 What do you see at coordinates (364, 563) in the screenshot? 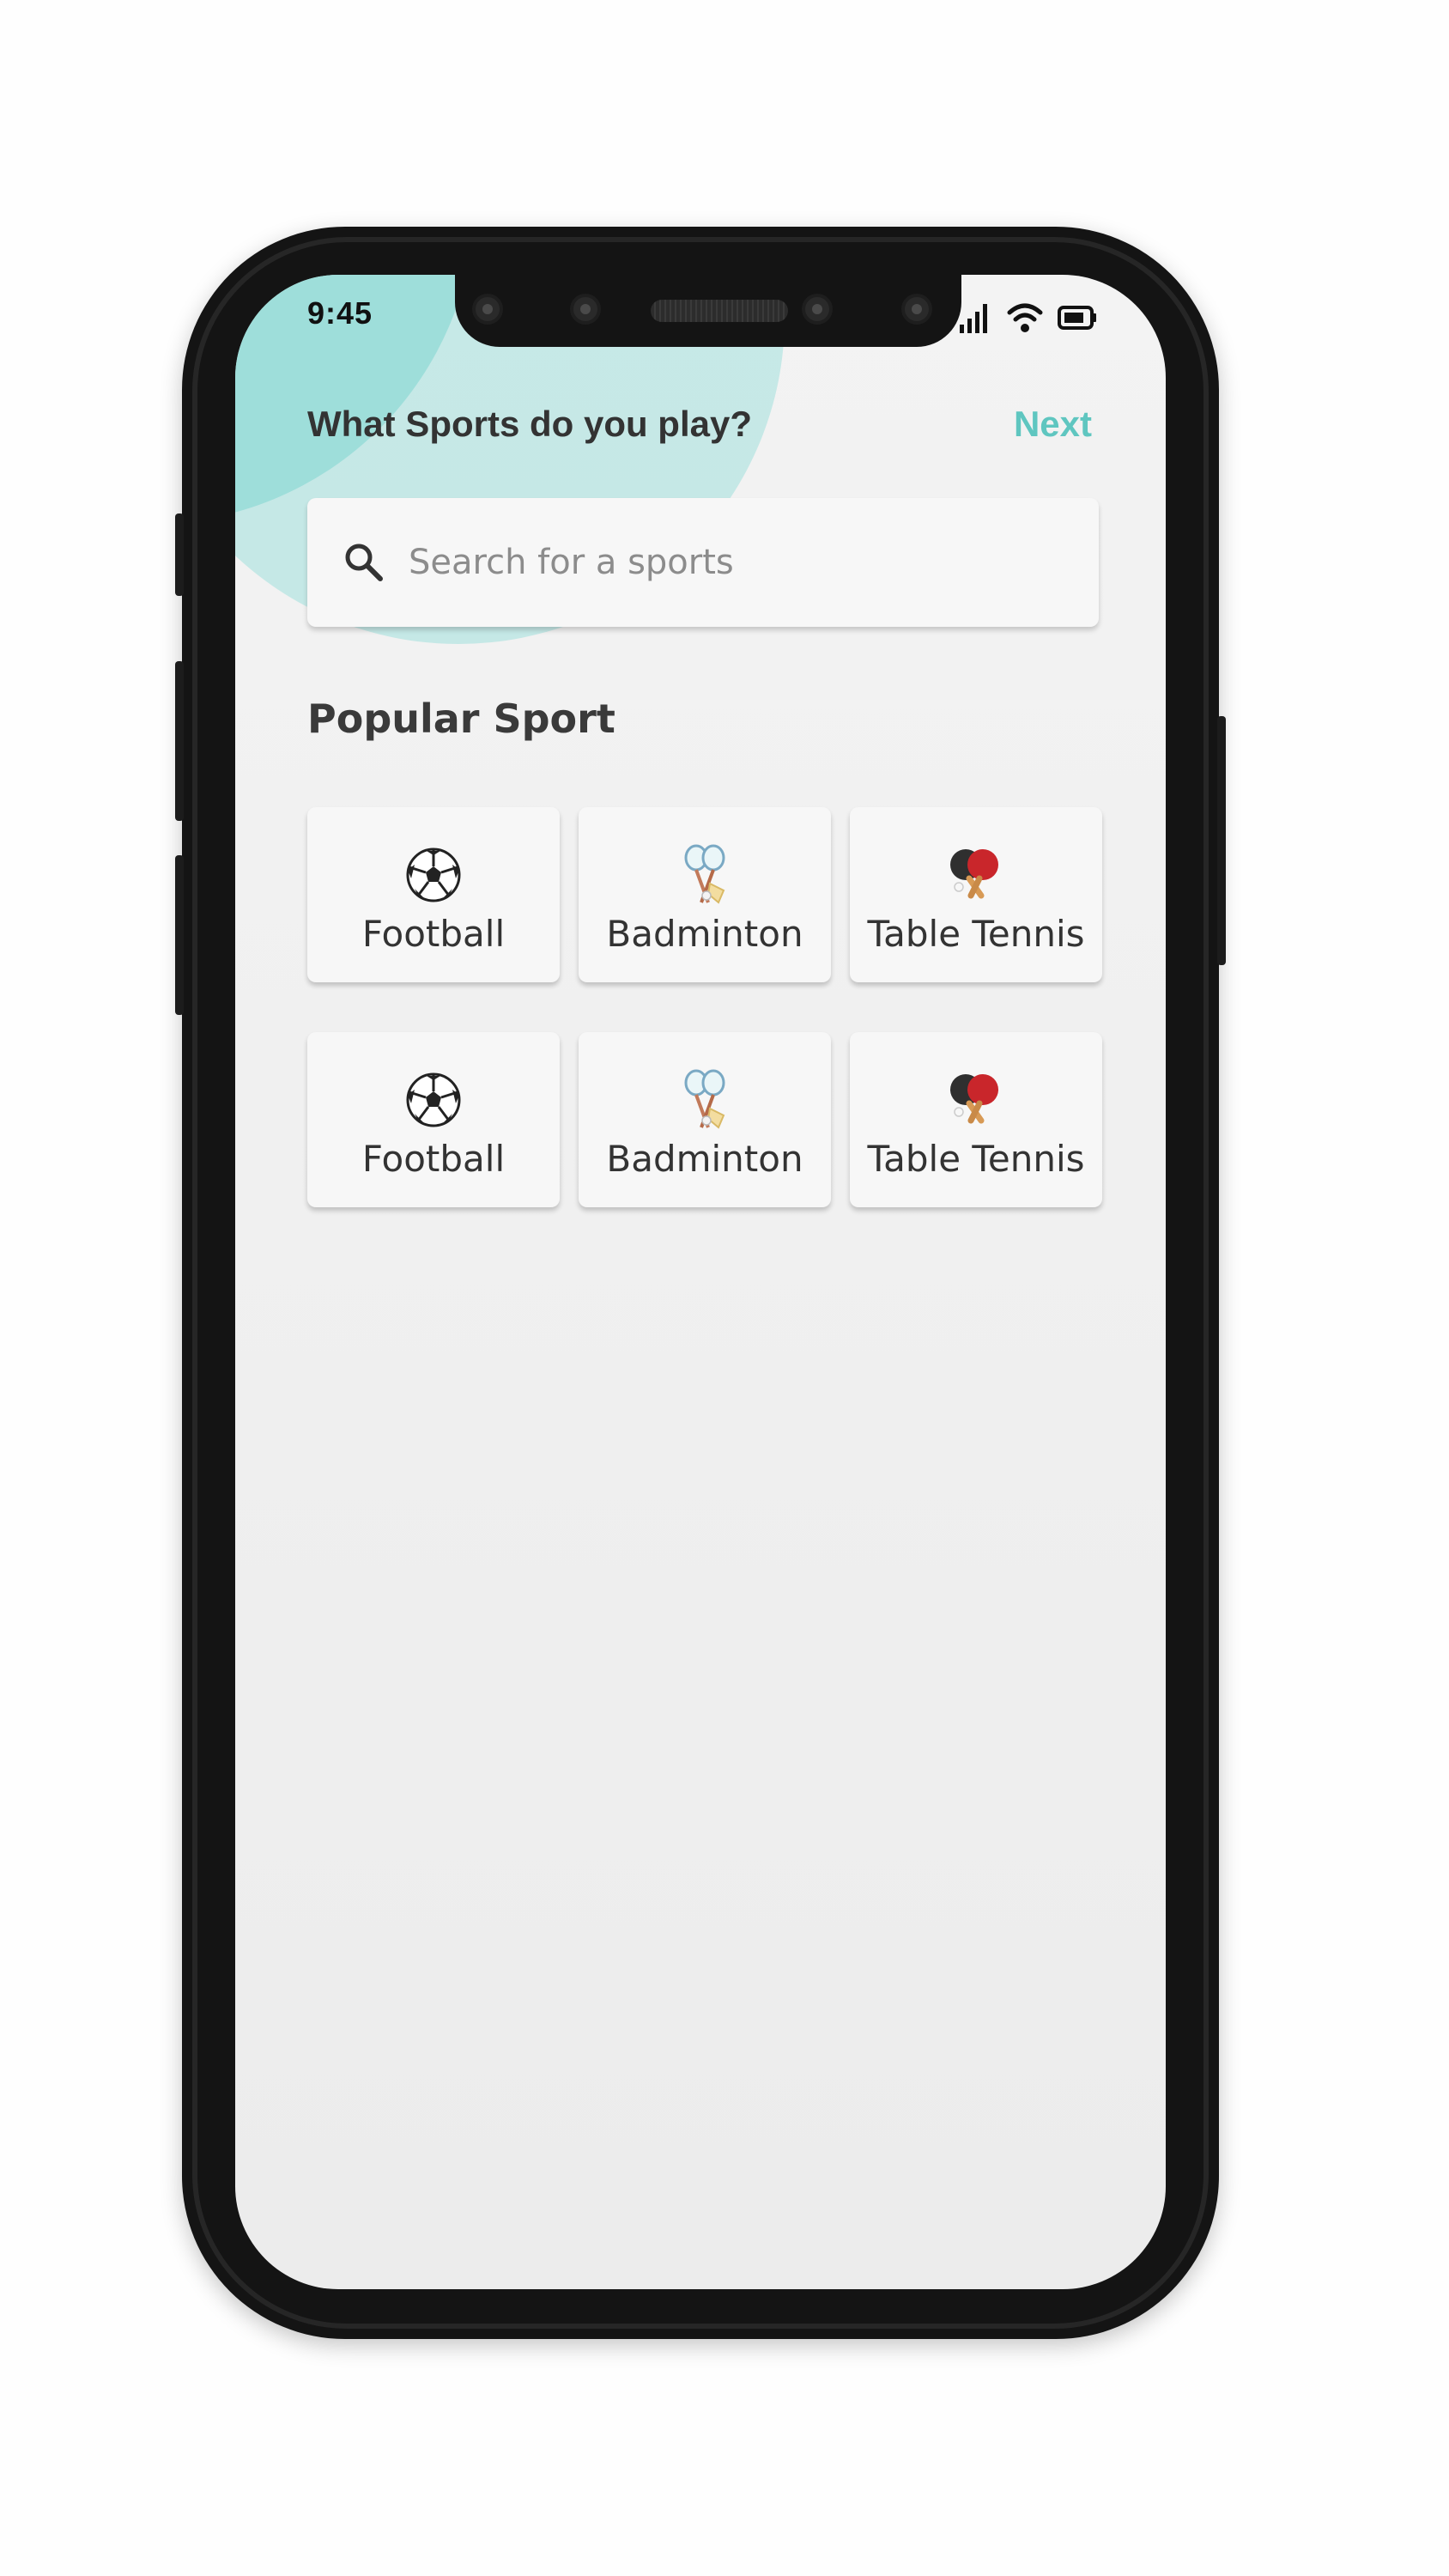
I see `search-icon` at bounding box center [364, 563].